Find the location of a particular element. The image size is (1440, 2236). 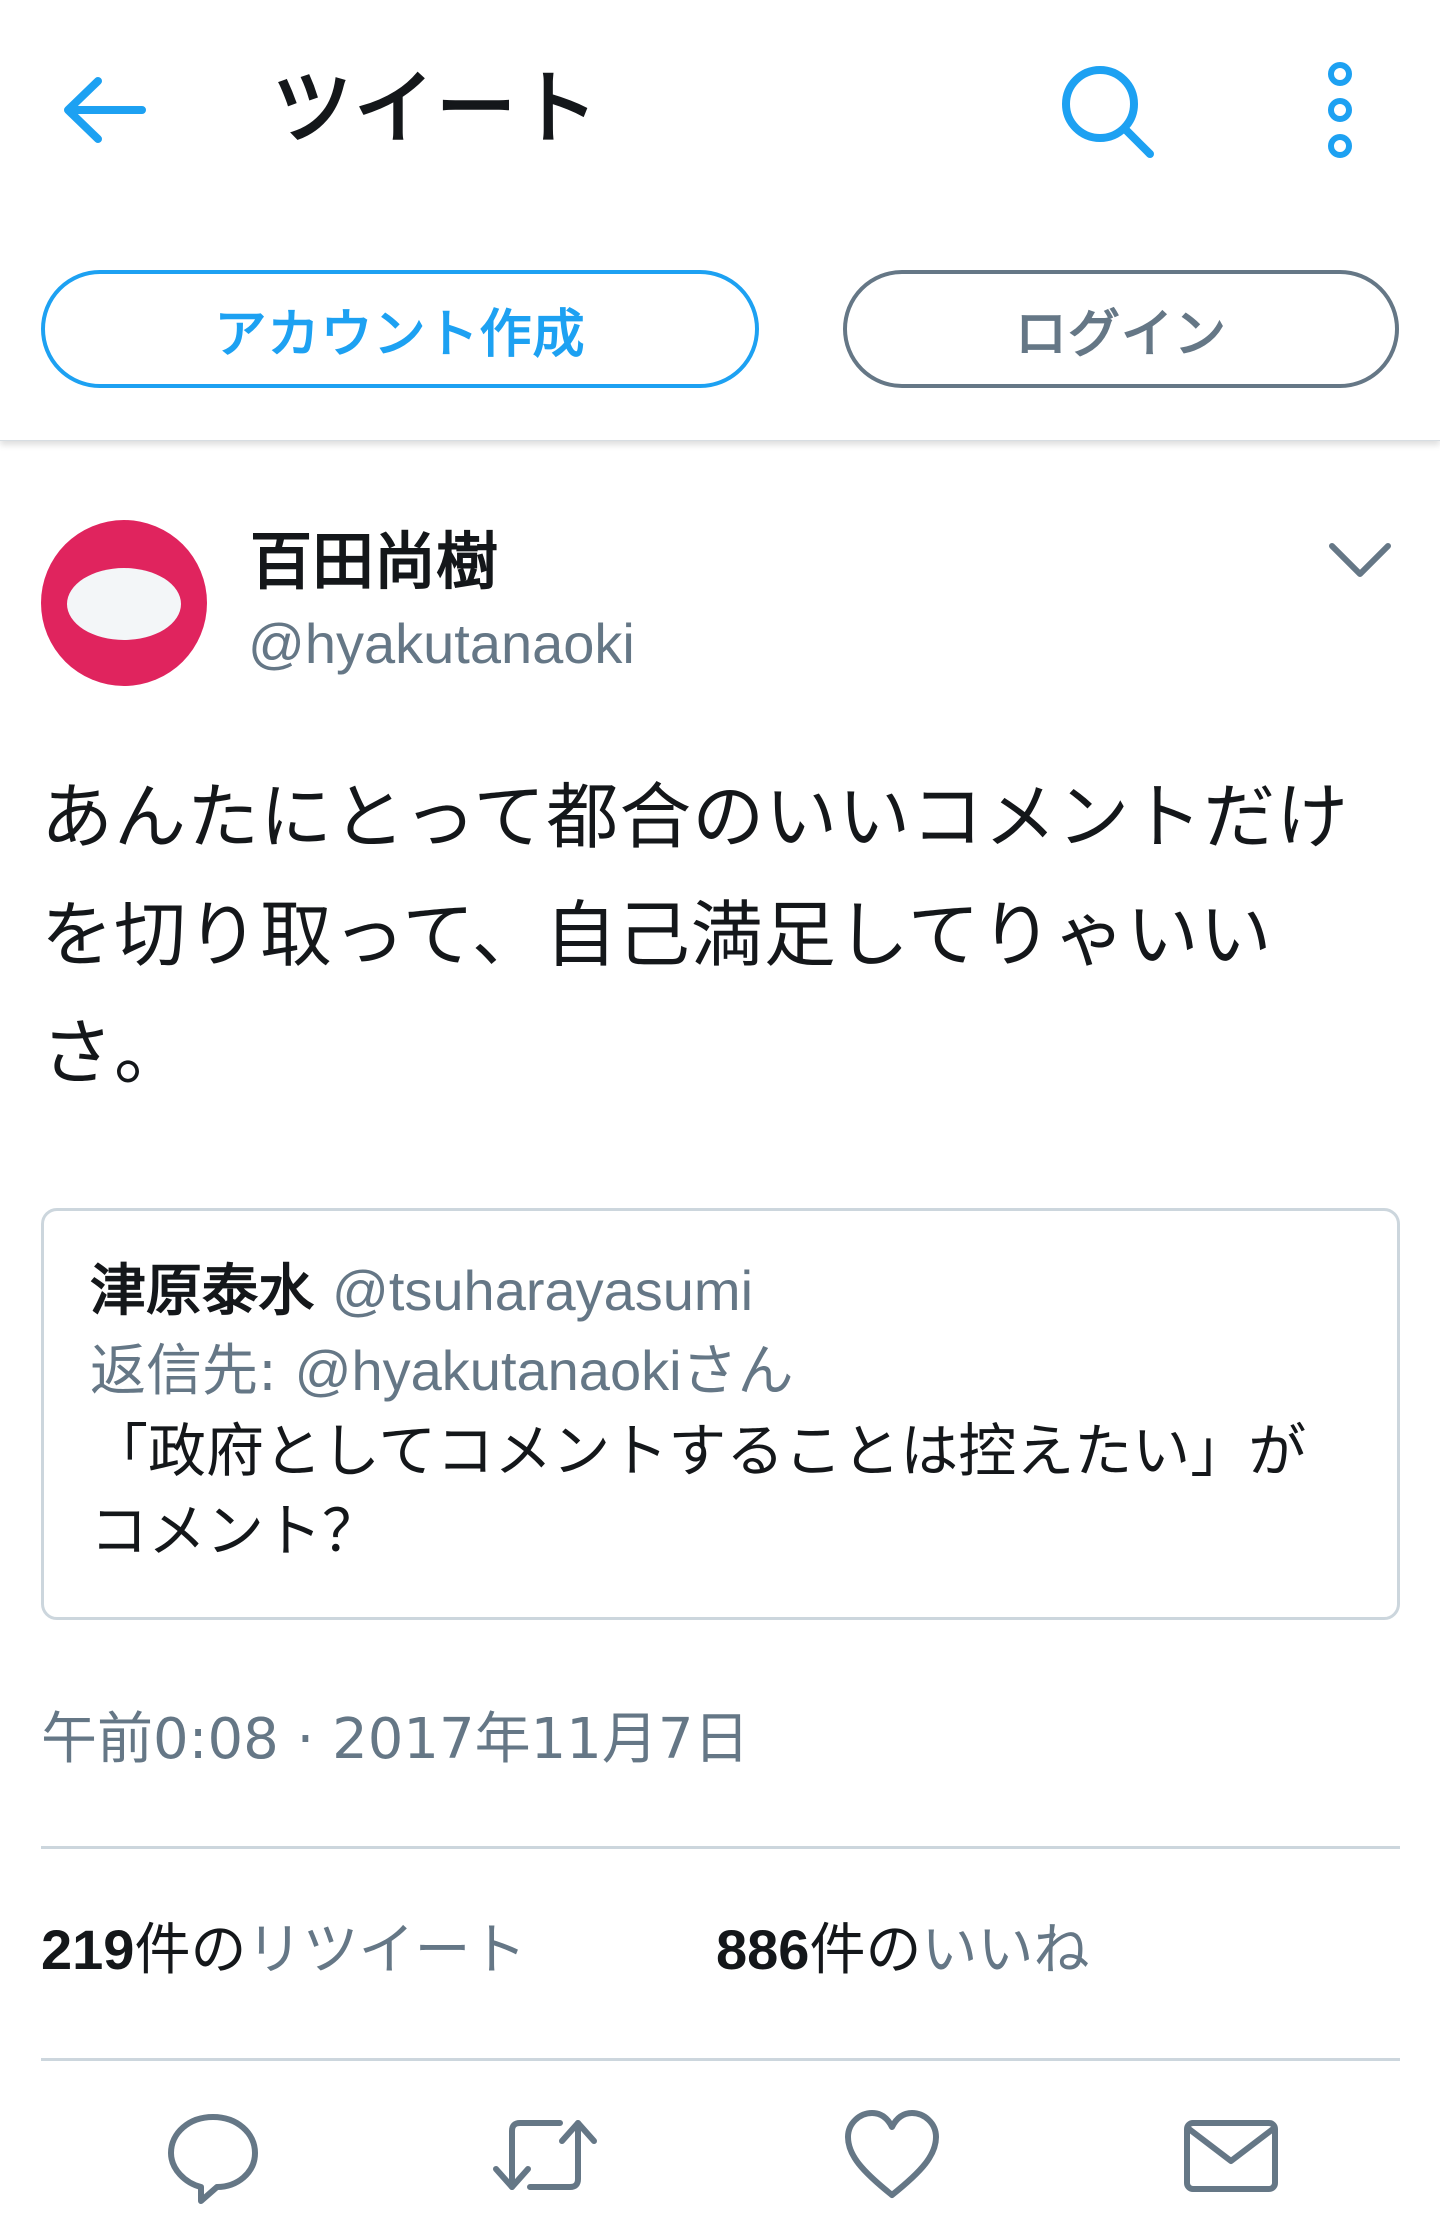

search-icon is located at coordinates (1108, 112).